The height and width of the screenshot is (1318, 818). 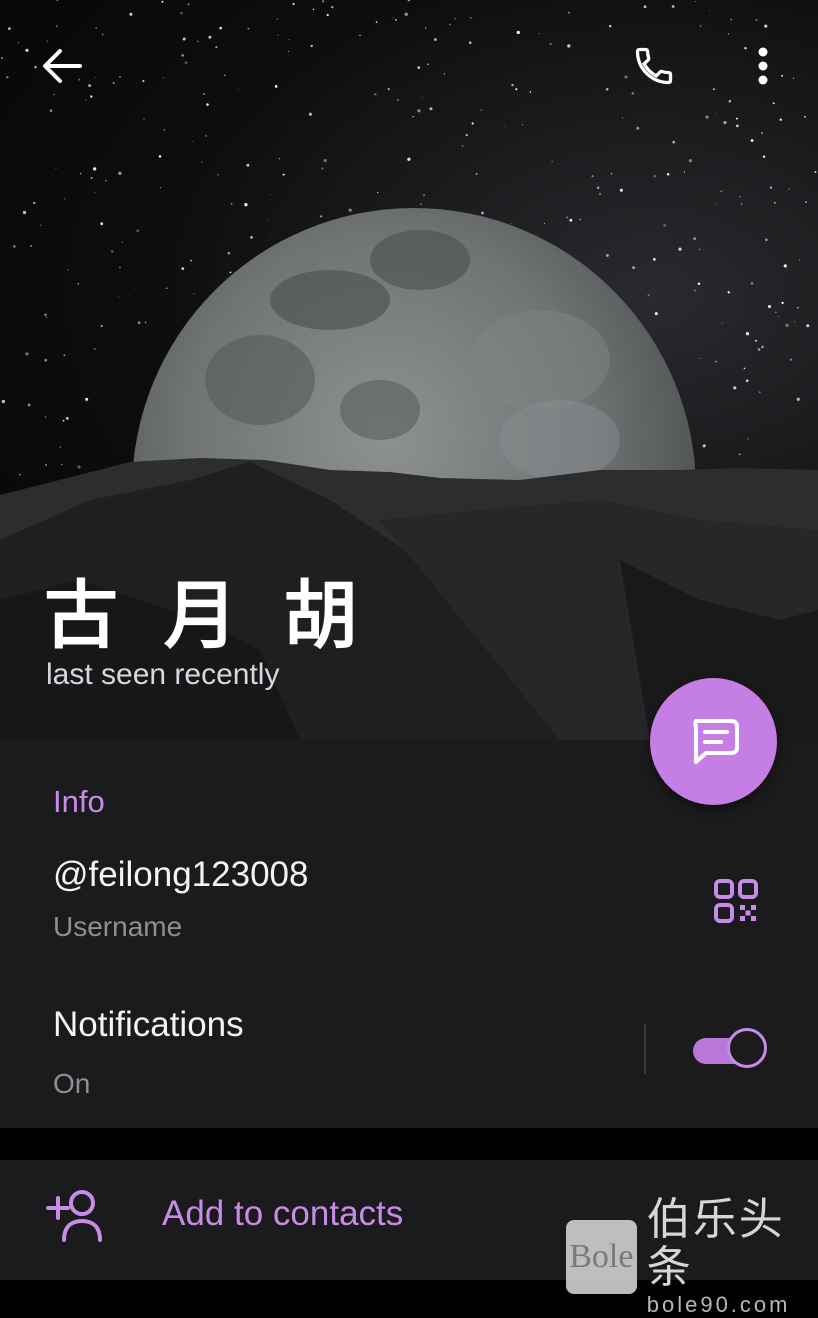 I want to click on watermark-logo: Bole, so click(x=601, y=1257).